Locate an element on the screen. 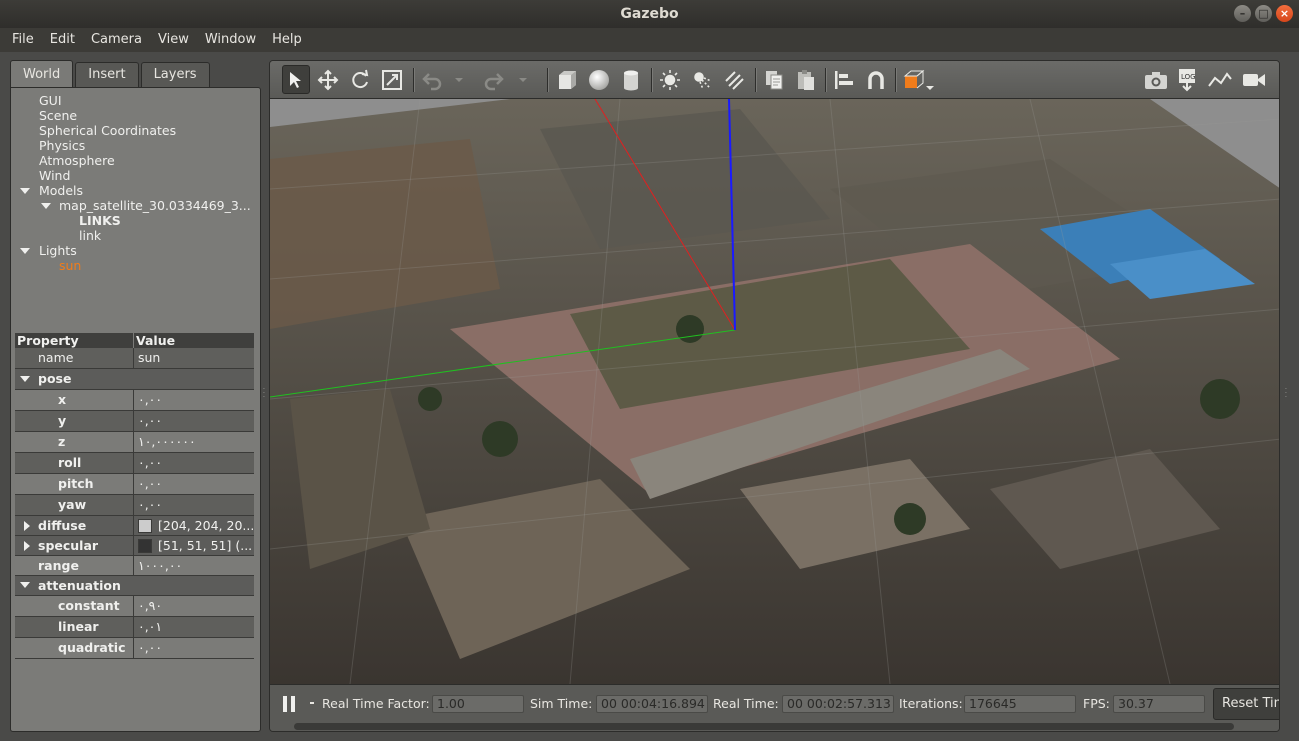 This screenshot has height=741, width=1299. copy-icon is located at coordinates (774, 79).